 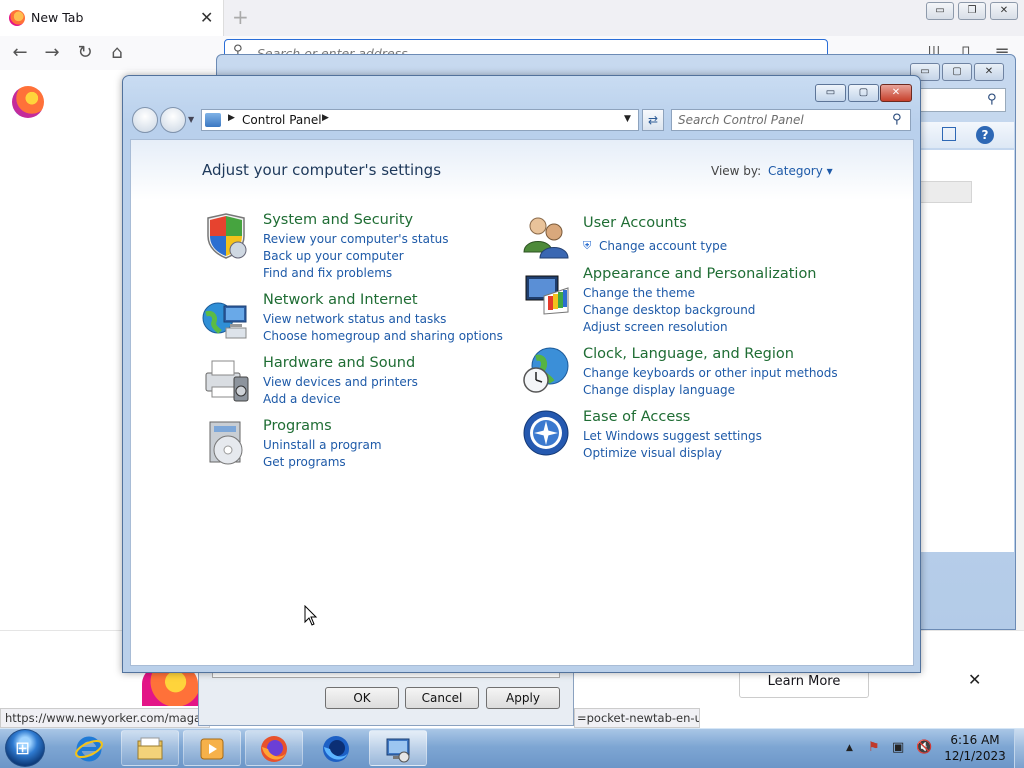 I want to click on new-tab-button: +, so click(x=240, y=17).